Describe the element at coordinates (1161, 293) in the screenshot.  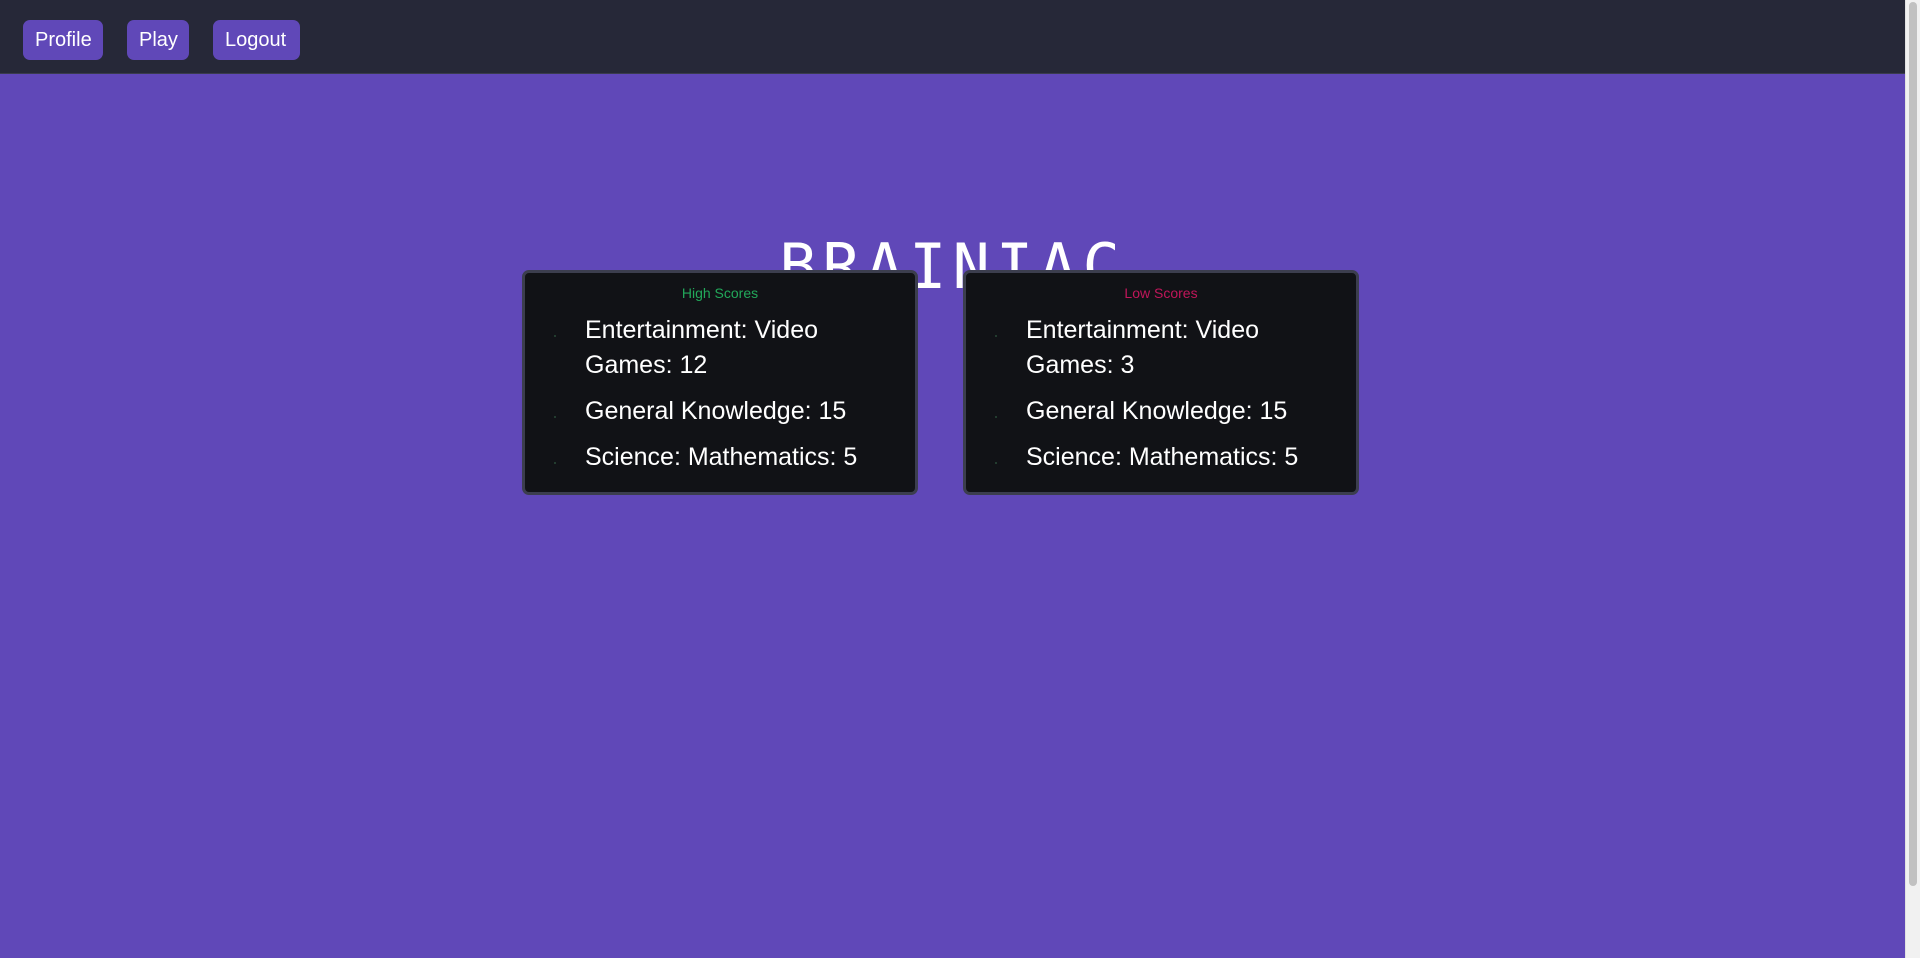
I see `low-scores-heading: Low Scores` at that location.